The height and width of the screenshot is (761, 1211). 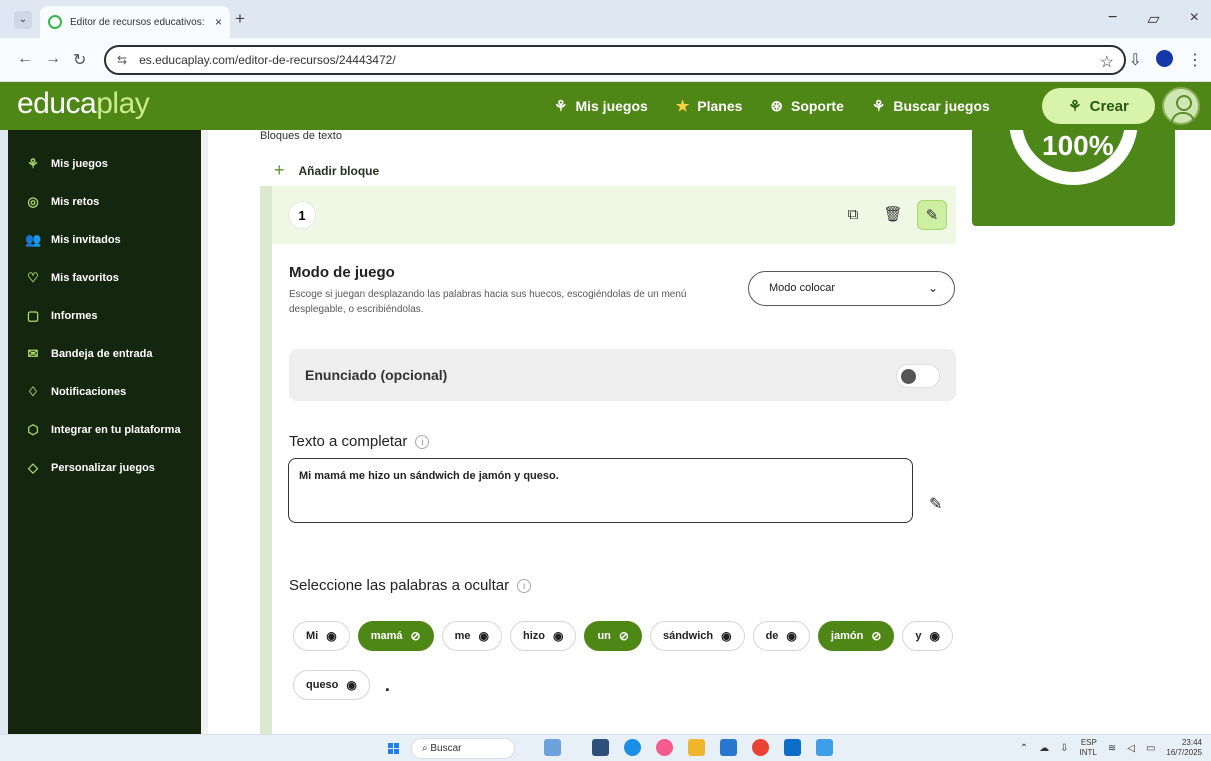 What do you see at coordinates (1184, 748) in the screenshot?
I see `clock: 23:44 16/7/2025` at bounding box center [1184, 748].